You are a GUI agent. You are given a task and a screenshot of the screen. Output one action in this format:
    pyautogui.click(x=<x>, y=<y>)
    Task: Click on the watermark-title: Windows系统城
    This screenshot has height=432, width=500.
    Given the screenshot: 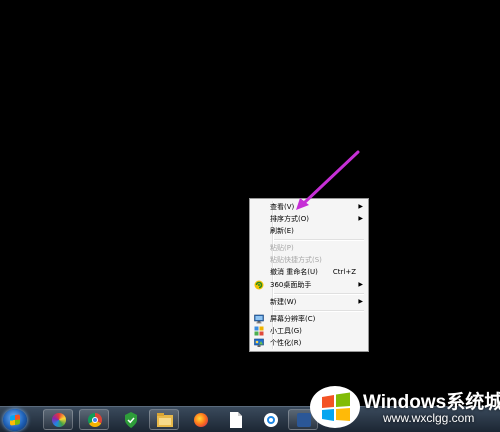 What is the action you would take?
    pyautogui.click(x=431, y=402)
    